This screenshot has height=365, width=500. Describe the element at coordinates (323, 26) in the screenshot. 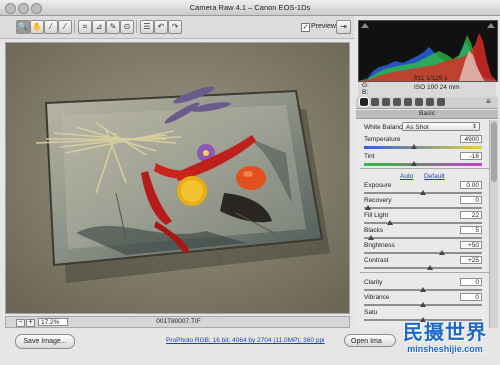

I see `preview-label: Preview` at that location.